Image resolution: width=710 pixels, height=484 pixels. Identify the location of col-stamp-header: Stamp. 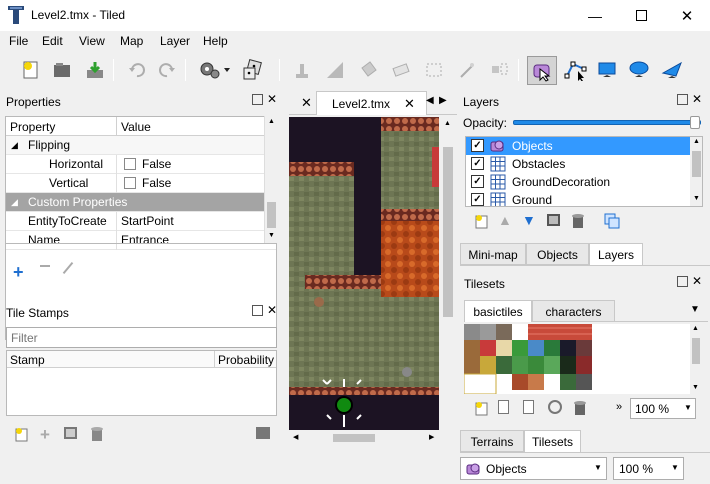
(27, 360).